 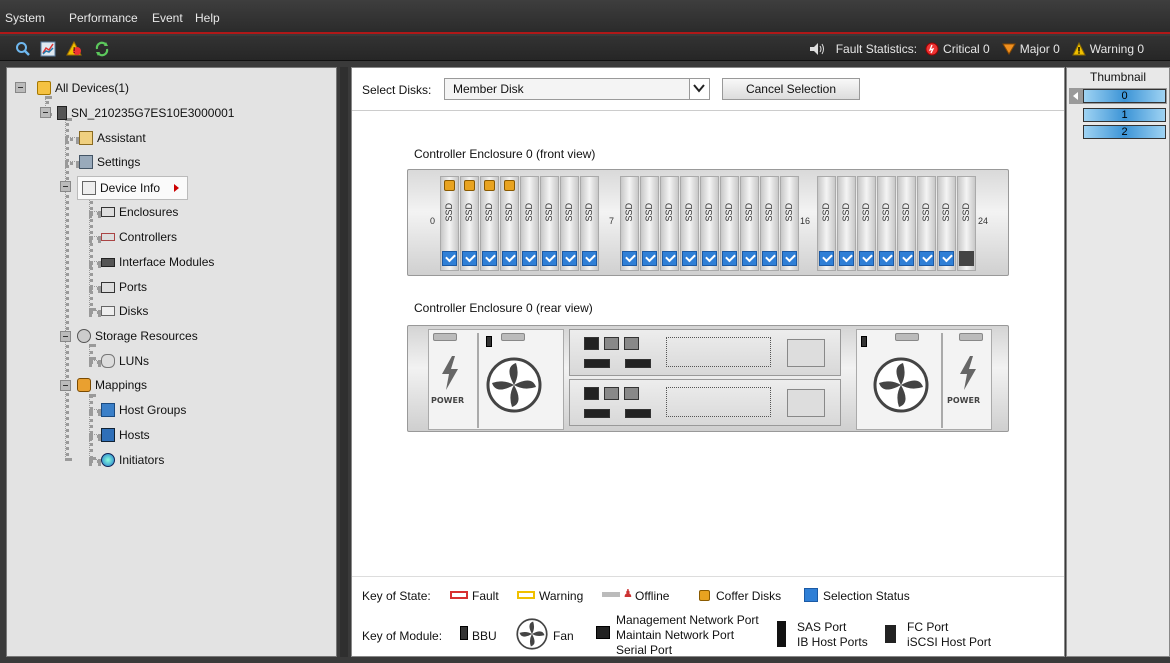 What do you see at coordinates (1124, 96) in the screenshot?
I see `thumbnail-page-0: 0` at bounding box center [1124, 96].